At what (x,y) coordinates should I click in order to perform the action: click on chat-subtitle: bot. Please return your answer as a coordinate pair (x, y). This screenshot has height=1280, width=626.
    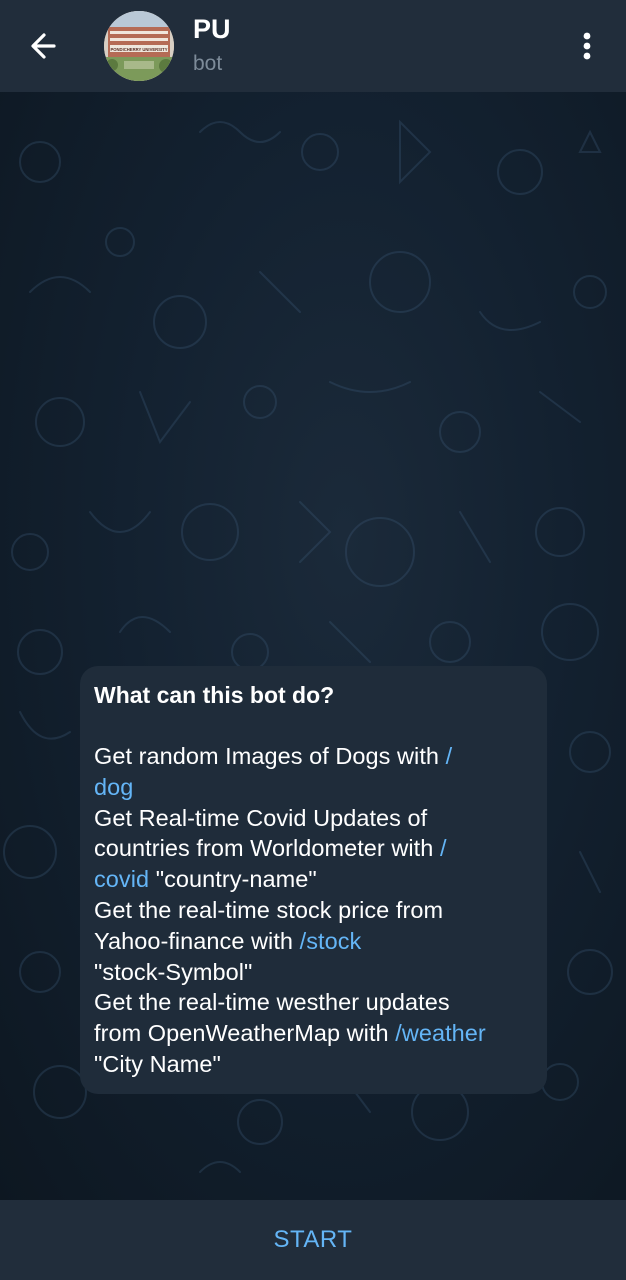
    Looking at the image, I should click on (208, 63).